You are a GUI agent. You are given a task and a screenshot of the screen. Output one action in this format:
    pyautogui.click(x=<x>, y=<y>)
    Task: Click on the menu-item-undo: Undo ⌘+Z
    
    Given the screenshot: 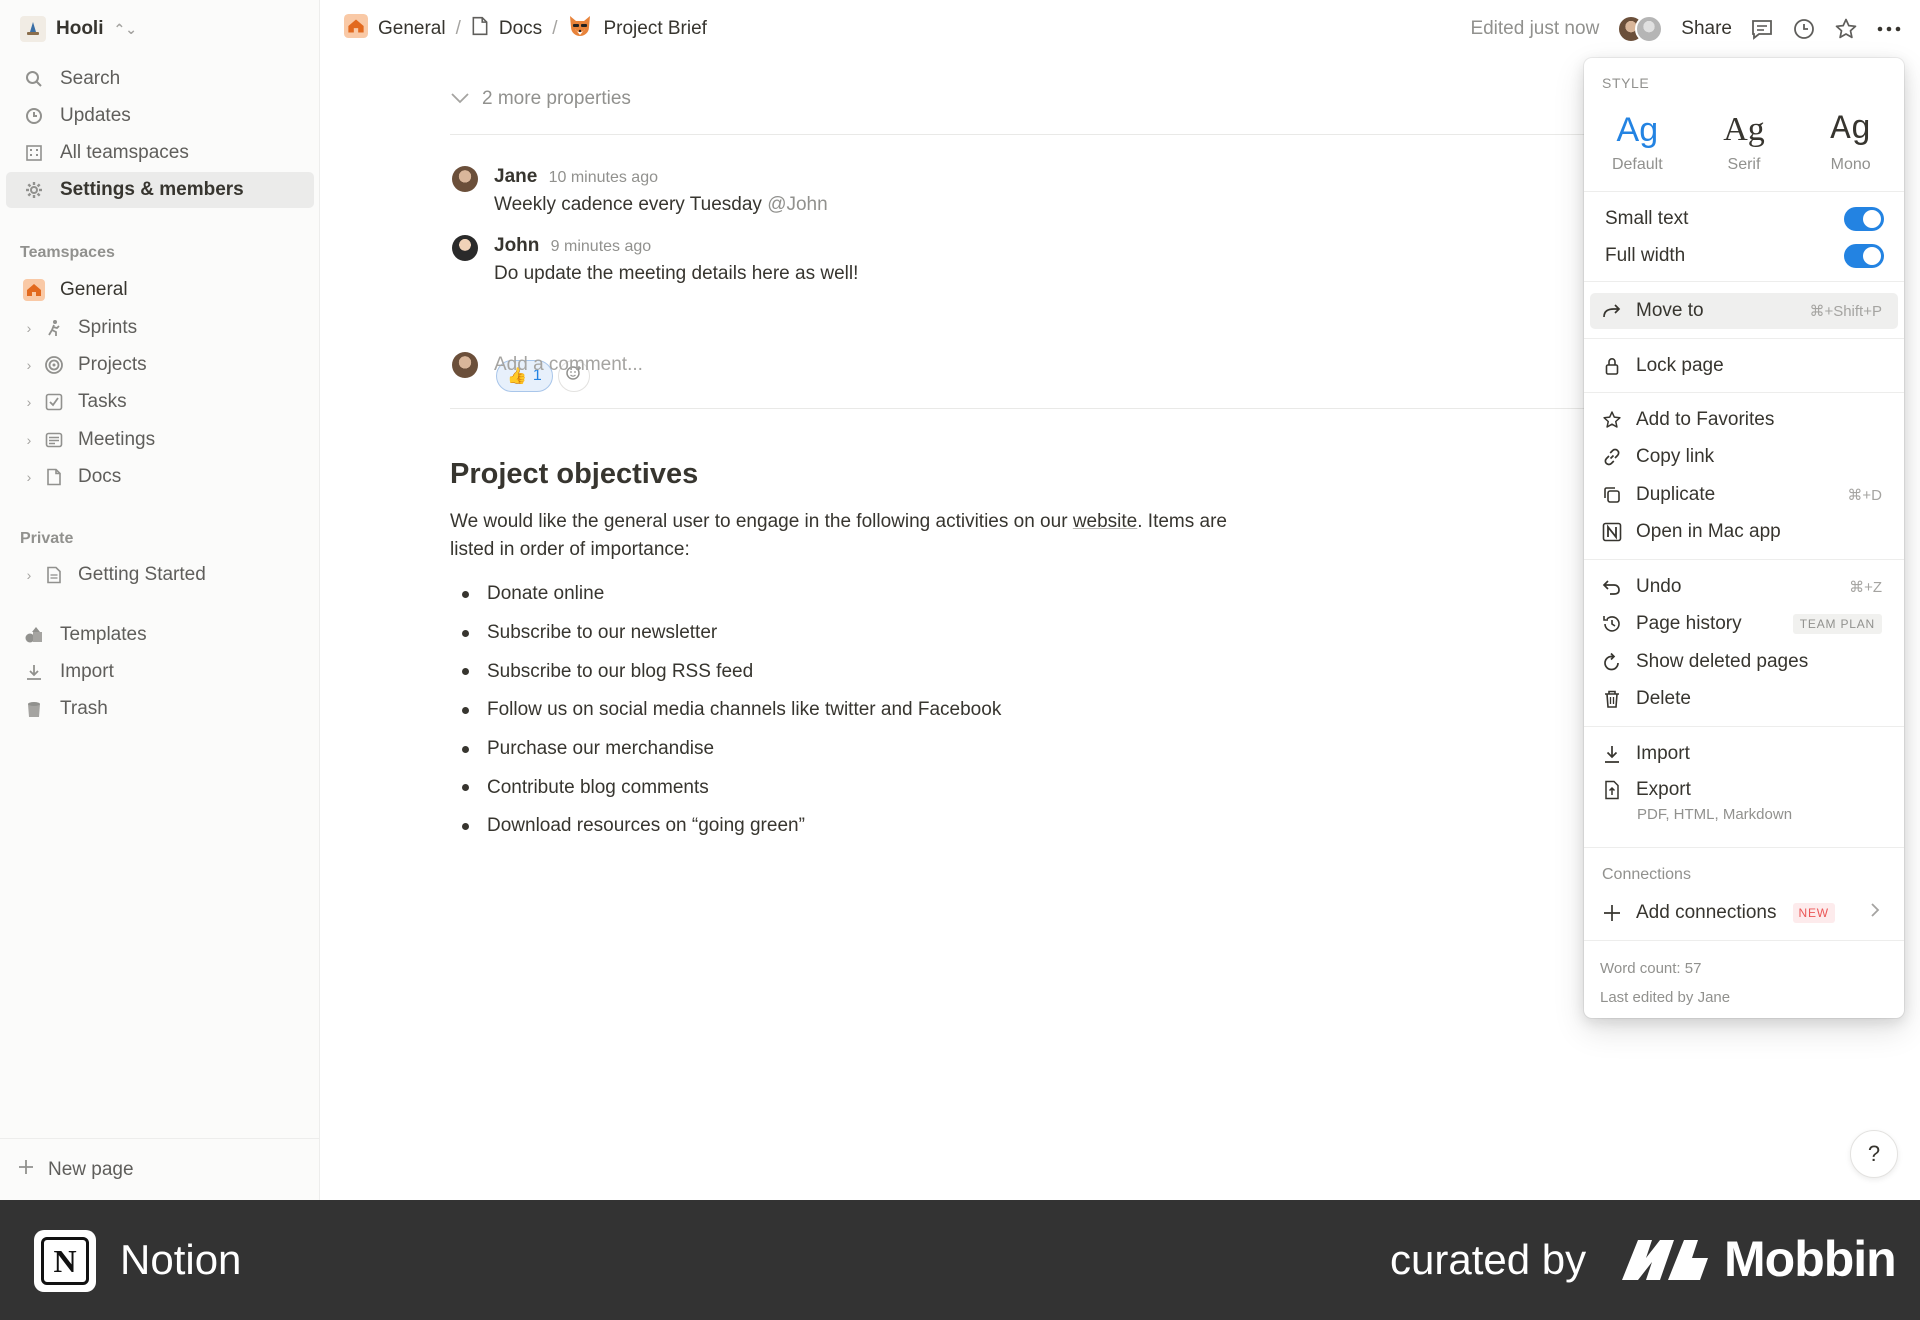 What is the action you would take?
    pyautogui.click(x=1744, y=587)
    